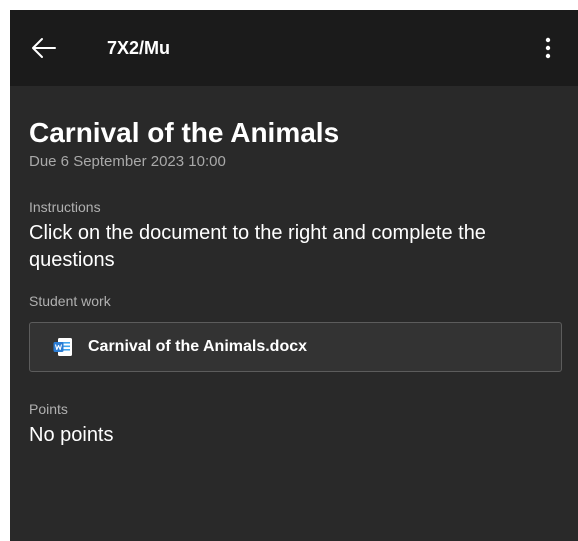 The image size is (578, 541). I want to click on back-button, so click(44, 48).